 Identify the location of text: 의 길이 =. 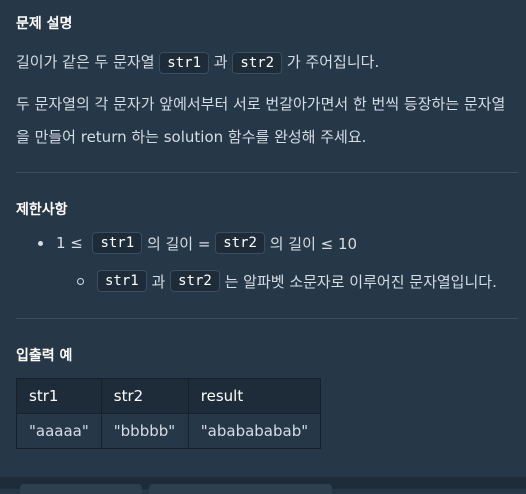
(178, 243).